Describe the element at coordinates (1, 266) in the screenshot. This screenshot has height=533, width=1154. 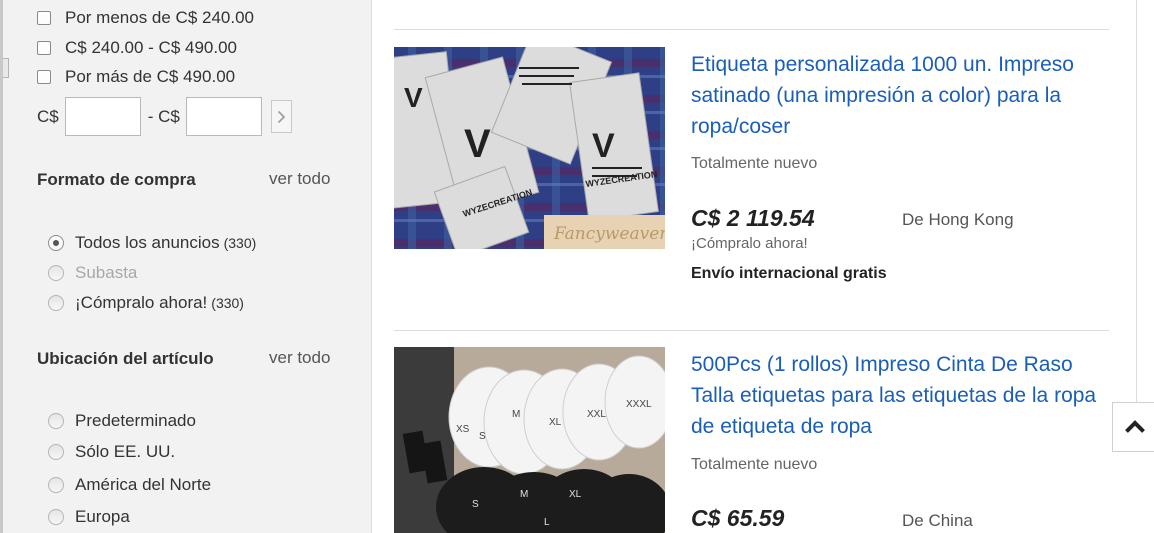
I see `sidebar-edge` at that location.